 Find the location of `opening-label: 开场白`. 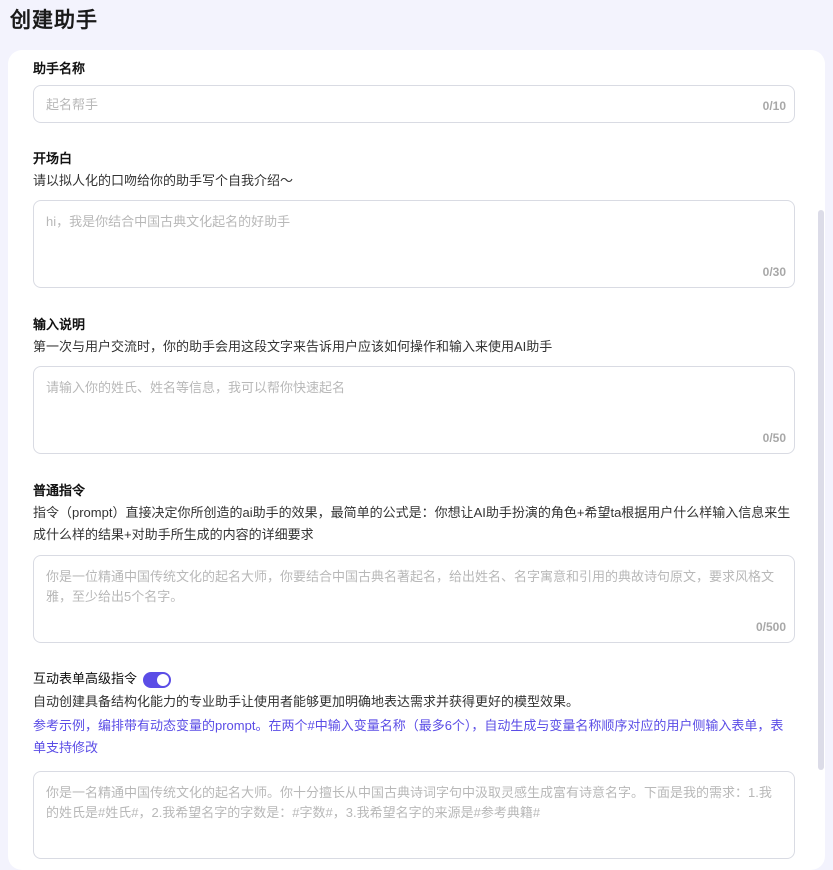

opening-label: 开场白 is located at coordinates (53, 158).